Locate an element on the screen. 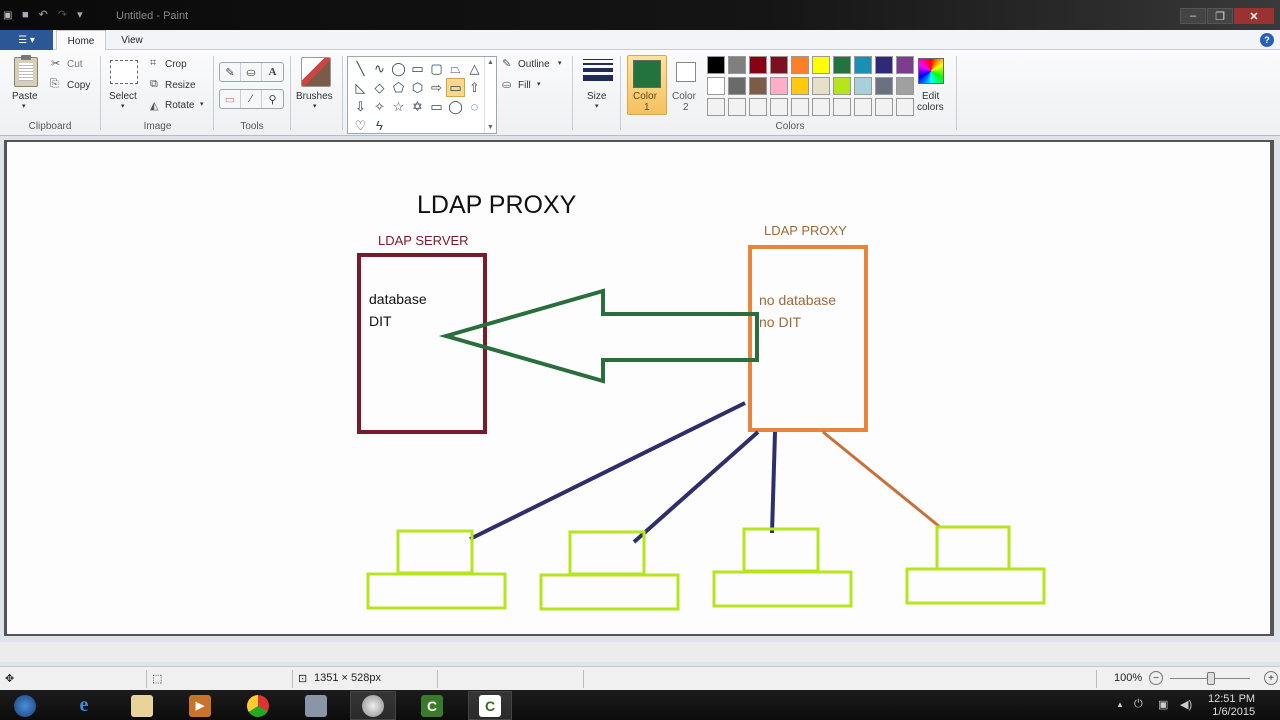 This screenshot has width=1280, height=720. shape-option: ∿ is located at coordinates (379, 68).